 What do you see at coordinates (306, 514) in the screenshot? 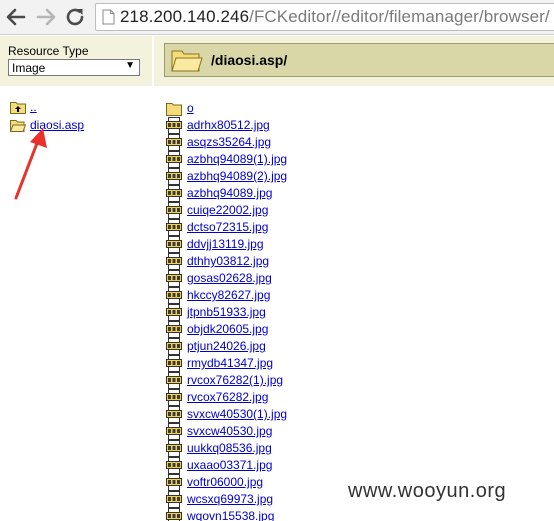
I see `file-list-item: wqovn15538.jpg` at bounding box center [306, 514].